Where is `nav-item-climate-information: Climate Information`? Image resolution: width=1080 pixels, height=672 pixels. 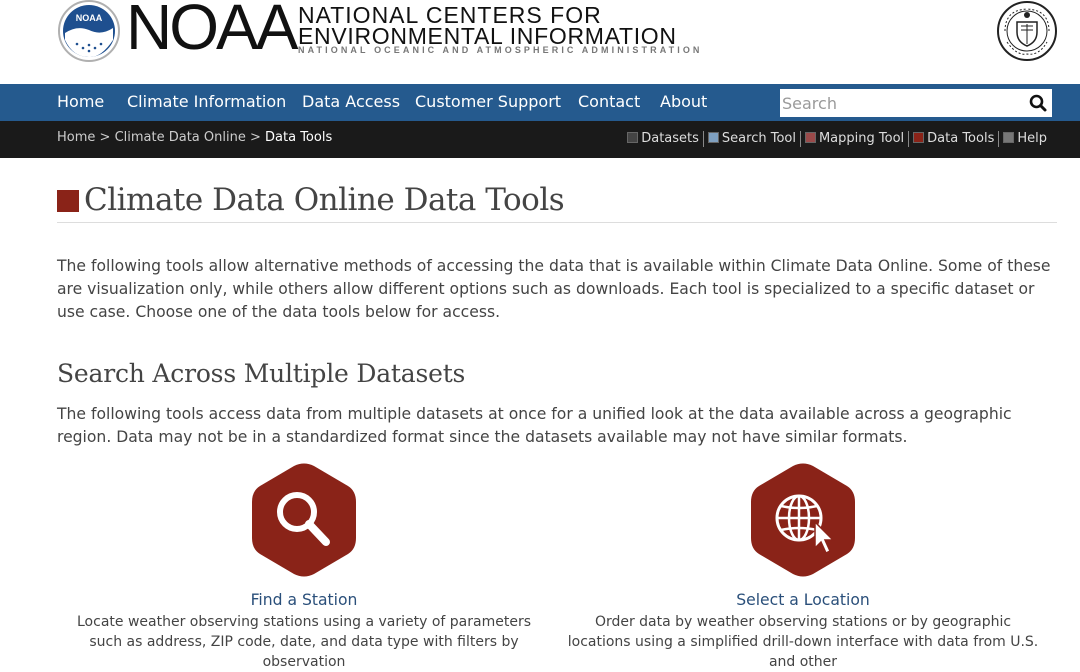
nav-item-climate-information: Climate Information is located at coordinates (206, 102).